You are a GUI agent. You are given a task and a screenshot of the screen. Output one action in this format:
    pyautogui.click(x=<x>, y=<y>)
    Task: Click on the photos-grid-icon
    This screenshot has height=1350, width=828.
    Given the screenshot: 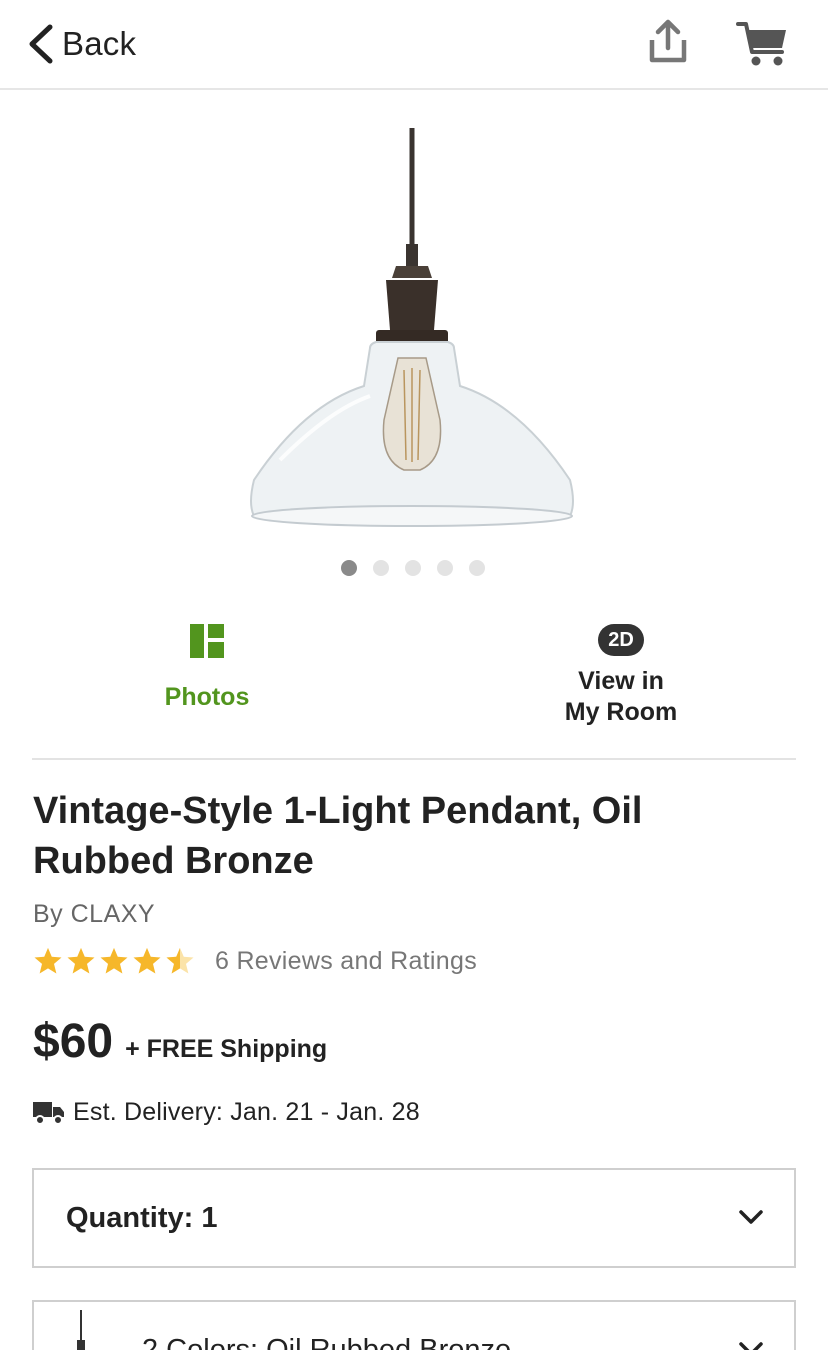 What is the action you would take?
    pyautogui.click(x=207, y=641)
    